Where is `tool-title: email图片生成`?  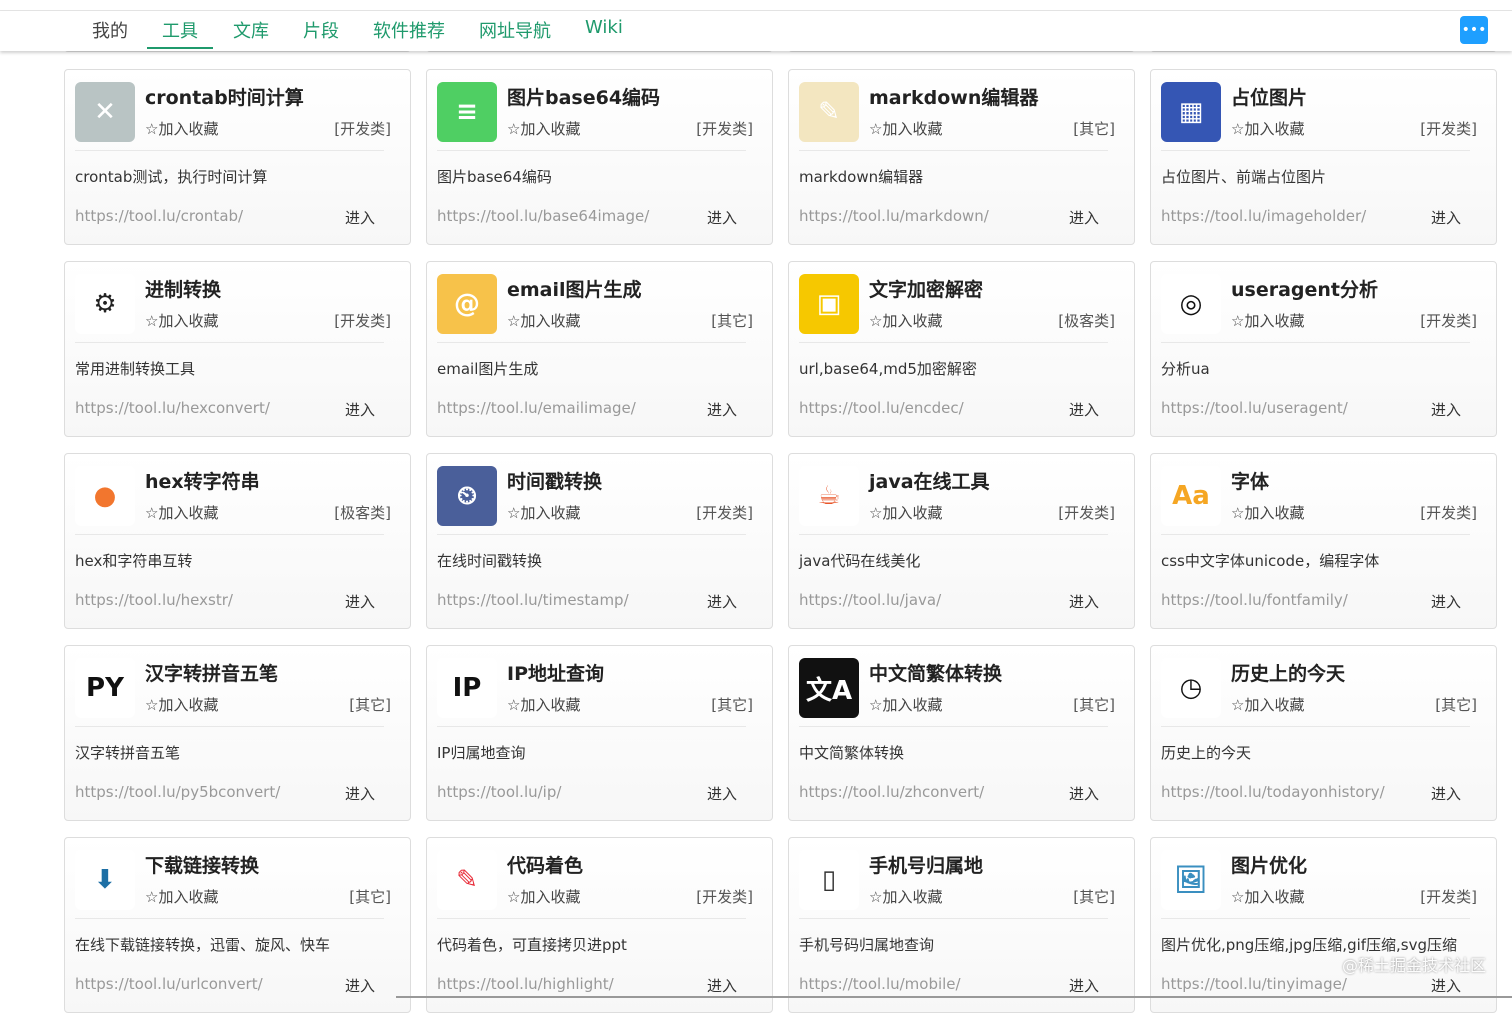
tool-title: email图片生成 is located at coordinates (574, 288).